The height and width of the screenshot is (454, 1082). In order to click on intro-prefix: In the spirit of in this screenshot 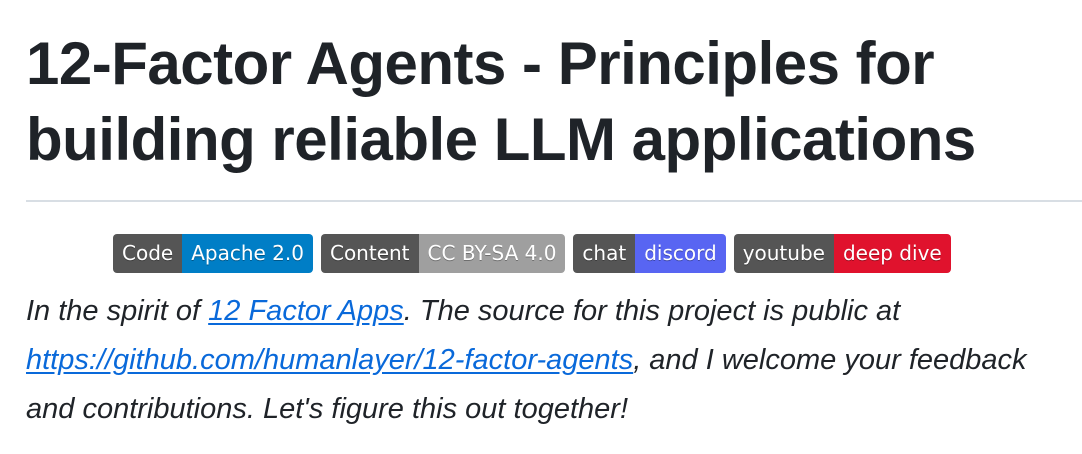, I will do `click(117, 311)`.